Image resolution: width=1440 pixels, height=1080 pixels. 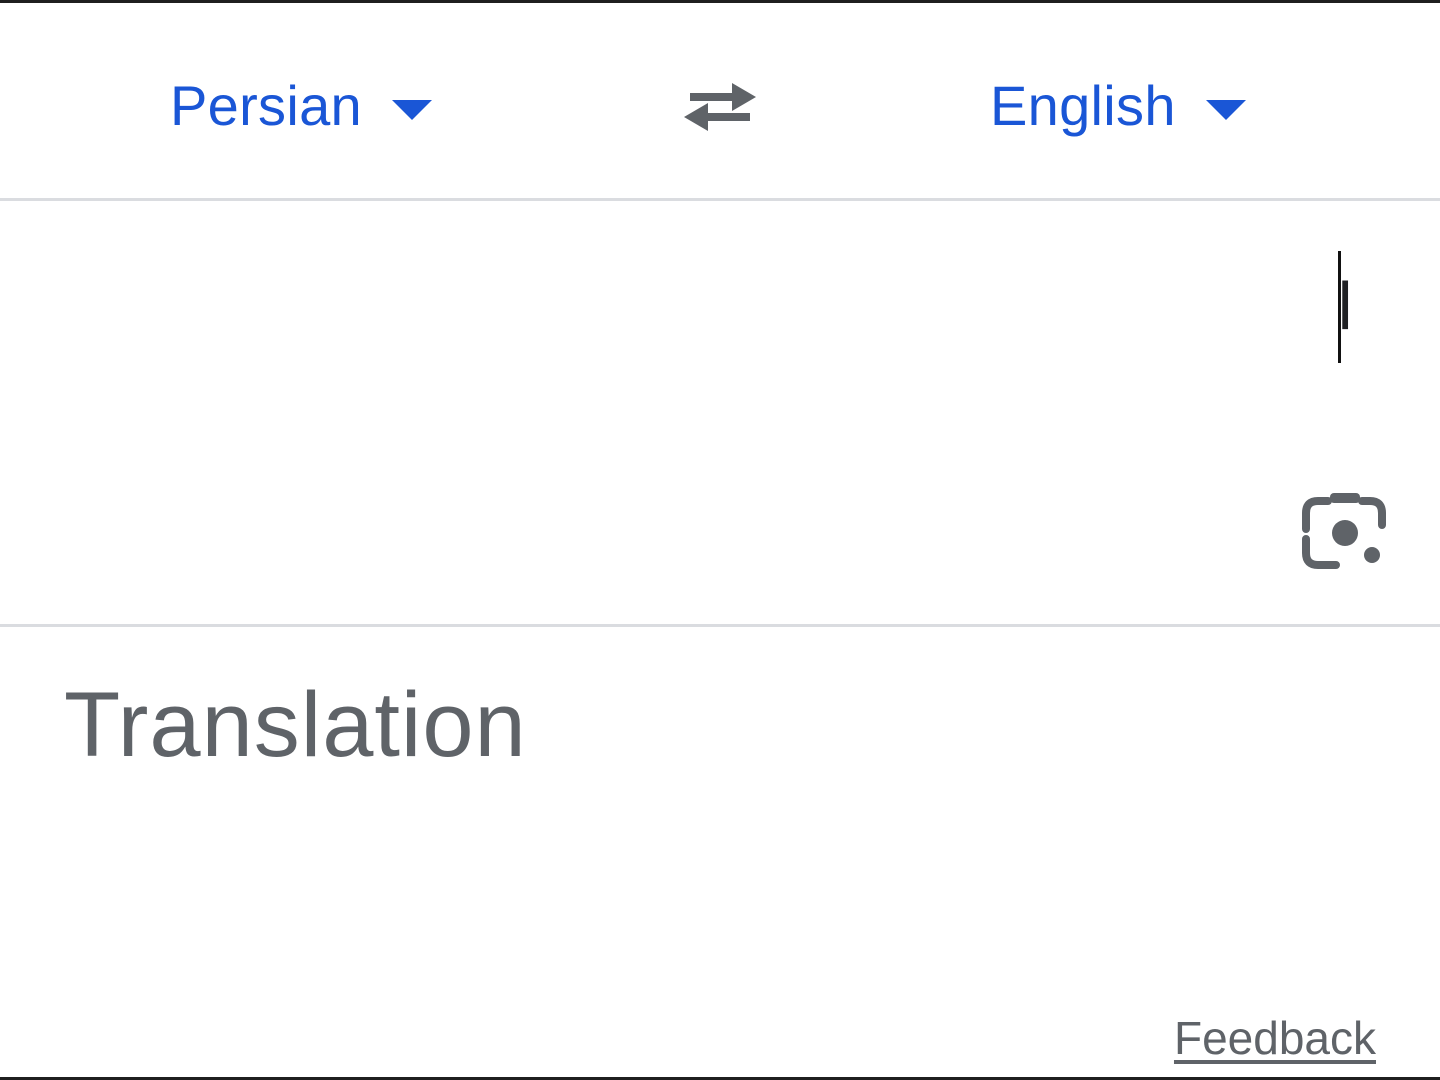 I want to click on source-language-selector: Persian, so click(x=301, y=105).